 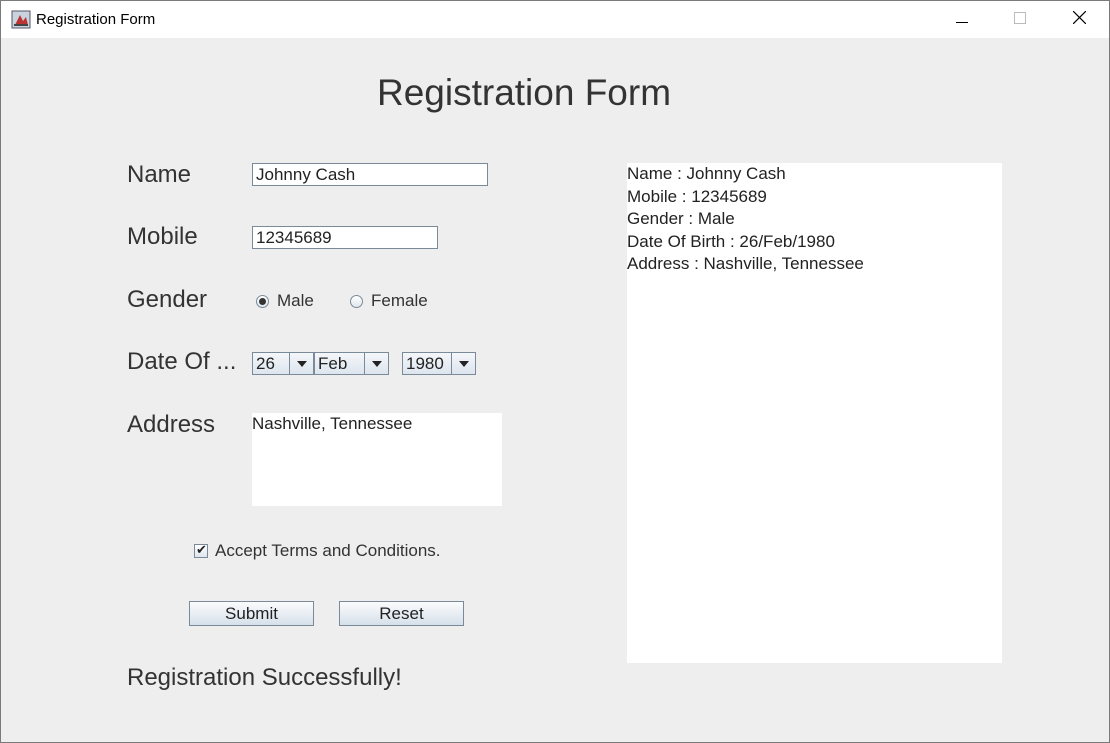 What do you see at coordinates (171, 424) in the screenshot?
I see `address-label: Address` at bounding box center [171, 424].